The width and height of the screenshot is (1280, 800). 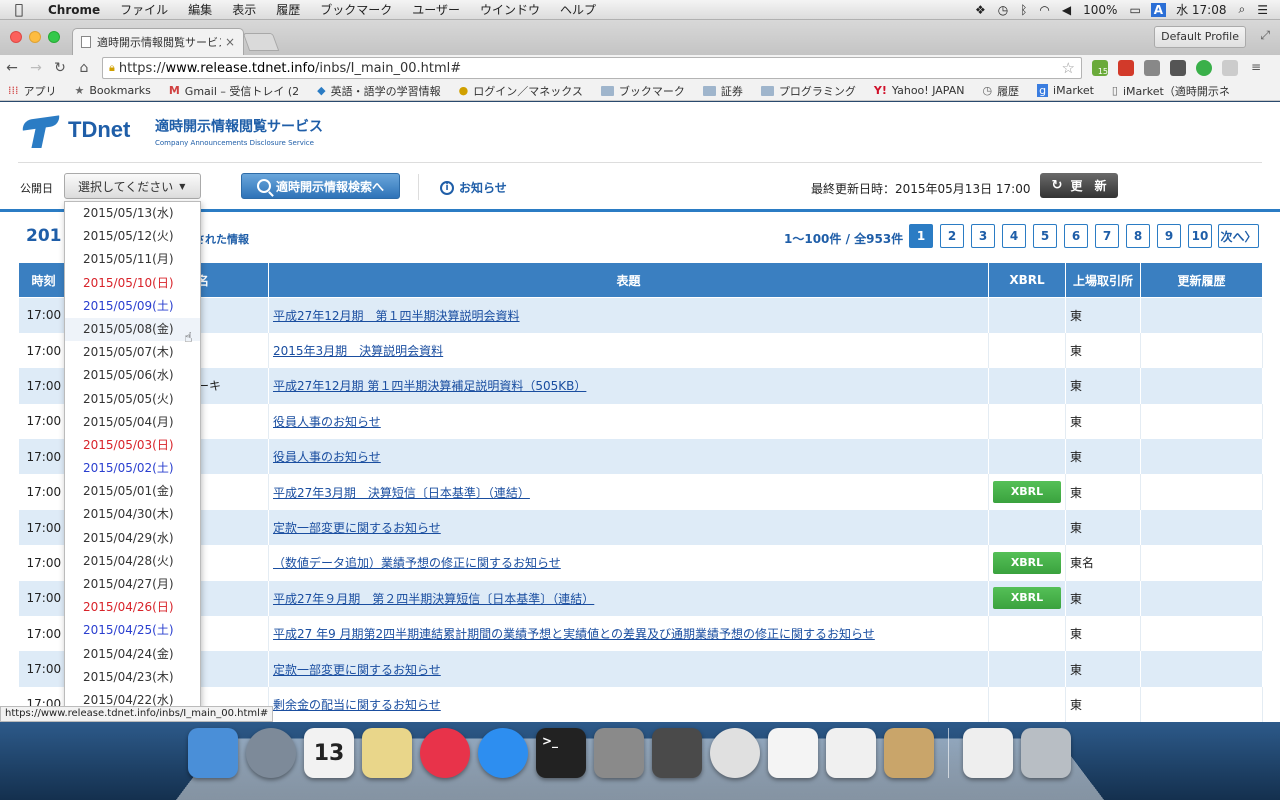 I want to click on menu-edit: 編集, so click(x=200, y=9).